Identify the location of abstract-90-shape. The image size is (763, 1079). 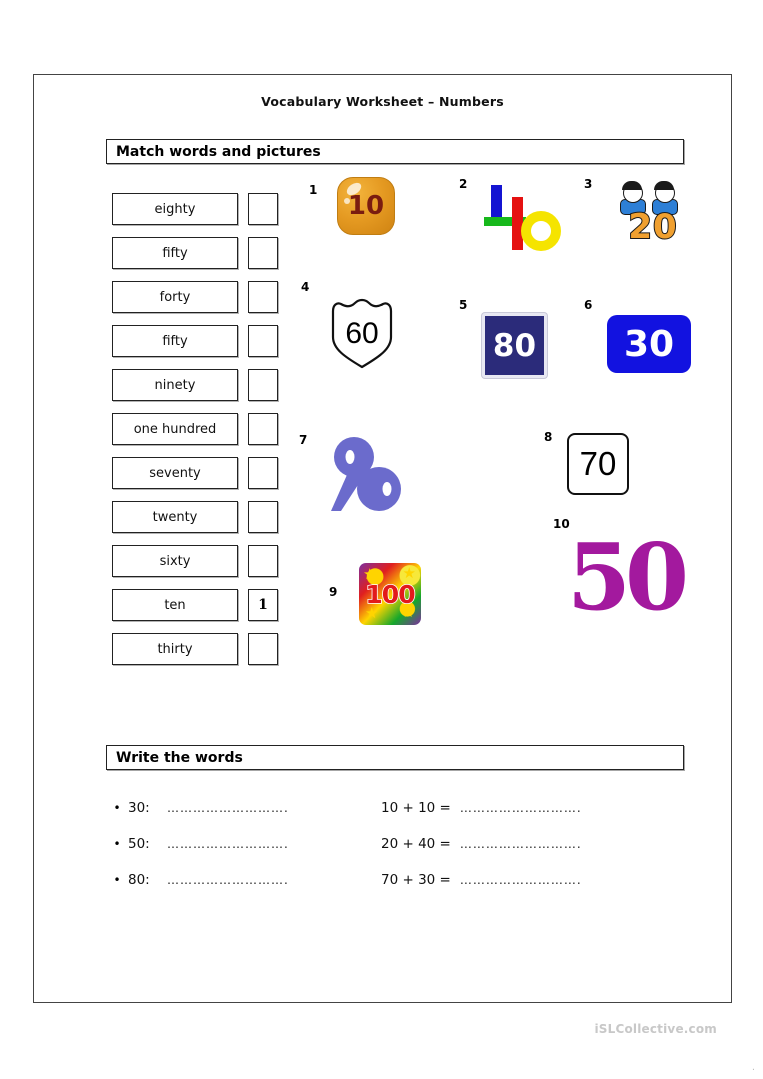
(366, 474).